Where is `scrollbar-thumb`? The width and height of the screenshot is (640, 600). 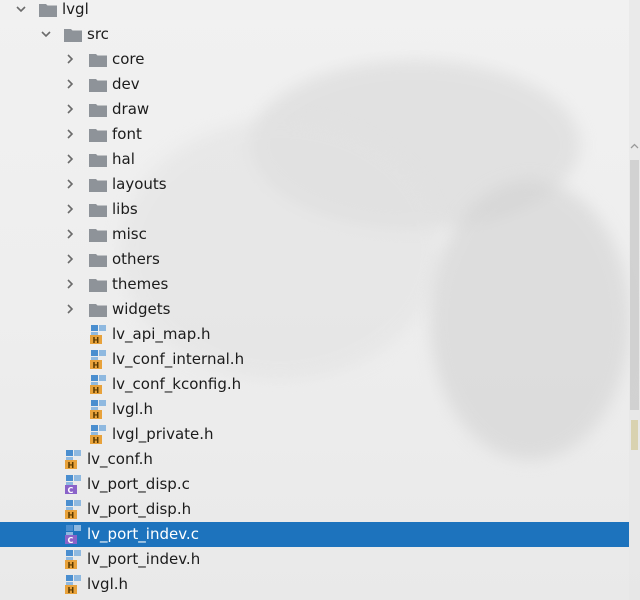
scrollbar-thumb is located at coordinates (634, 285).